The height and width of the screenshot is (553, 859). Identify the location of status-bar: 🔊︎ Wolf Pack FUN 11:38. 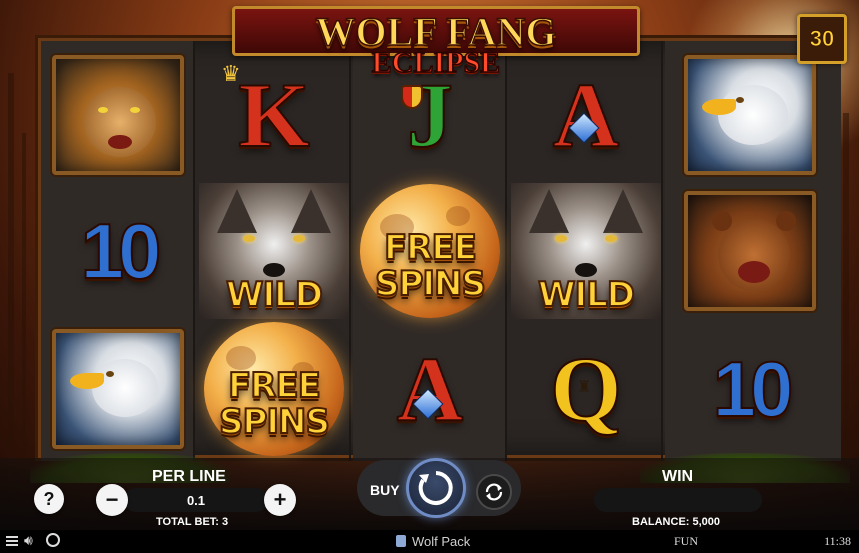
(429, 541).